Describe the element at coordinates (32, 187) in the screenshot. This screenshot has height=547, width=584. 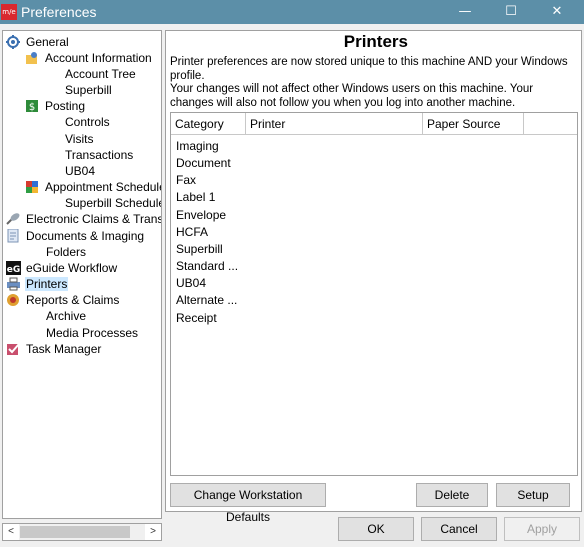
I see `scheduler-icon` at that location.